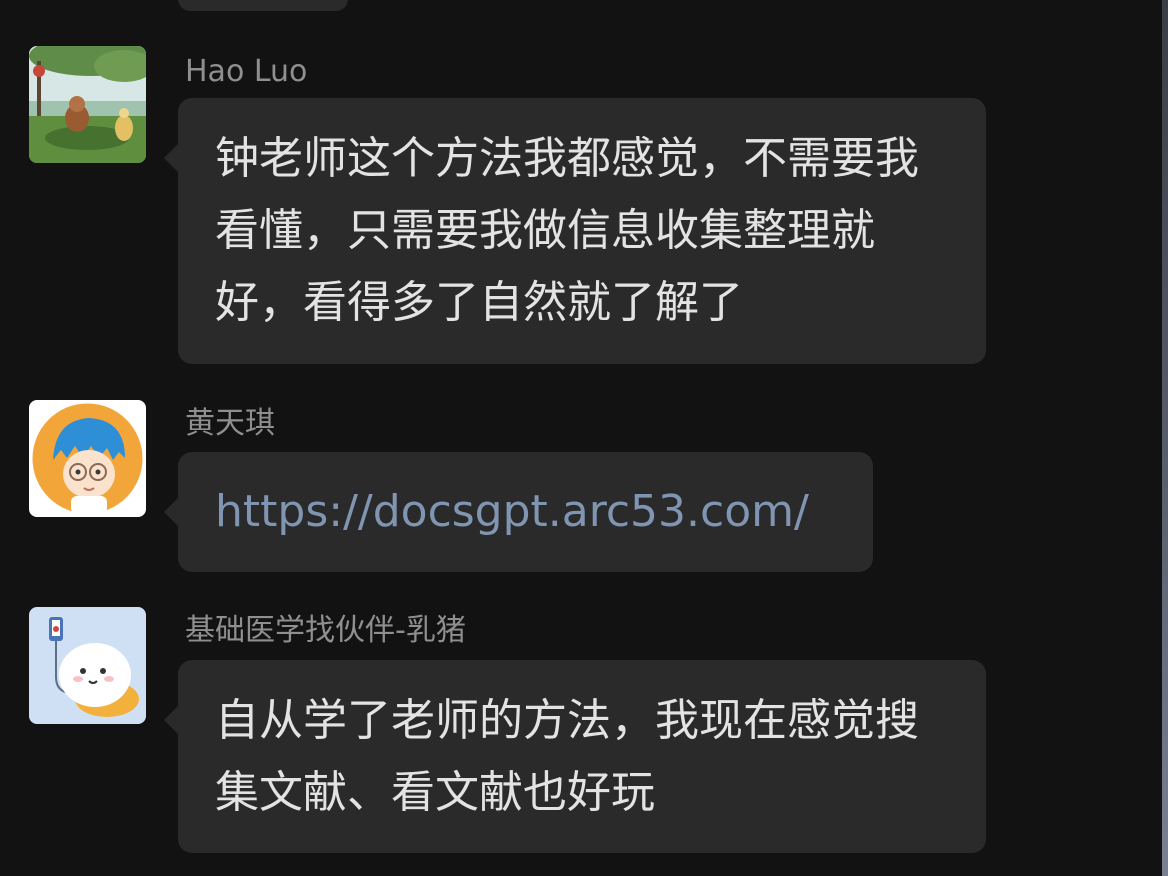 This screenshot has width=1168, height=876. Describe the element at coordinates (325, 630) in the screenshot. I see `sender-name: 基础医学找伙伴-乳猪` at that location.